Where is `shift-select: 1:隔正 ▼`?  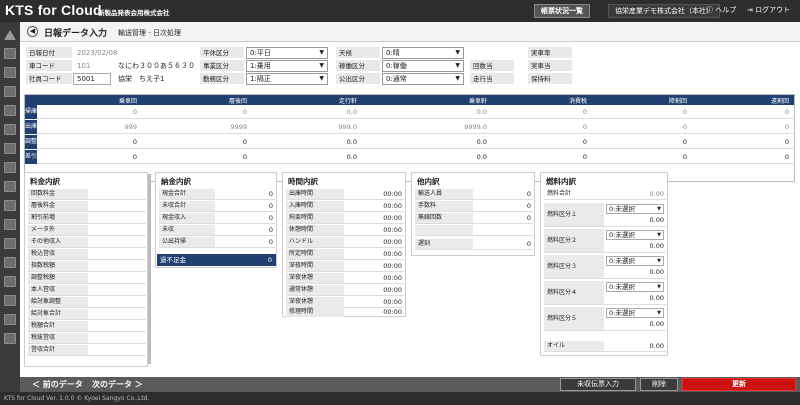
shift-select: 1:隔正 ▼ is located at coordinates (287, 79).